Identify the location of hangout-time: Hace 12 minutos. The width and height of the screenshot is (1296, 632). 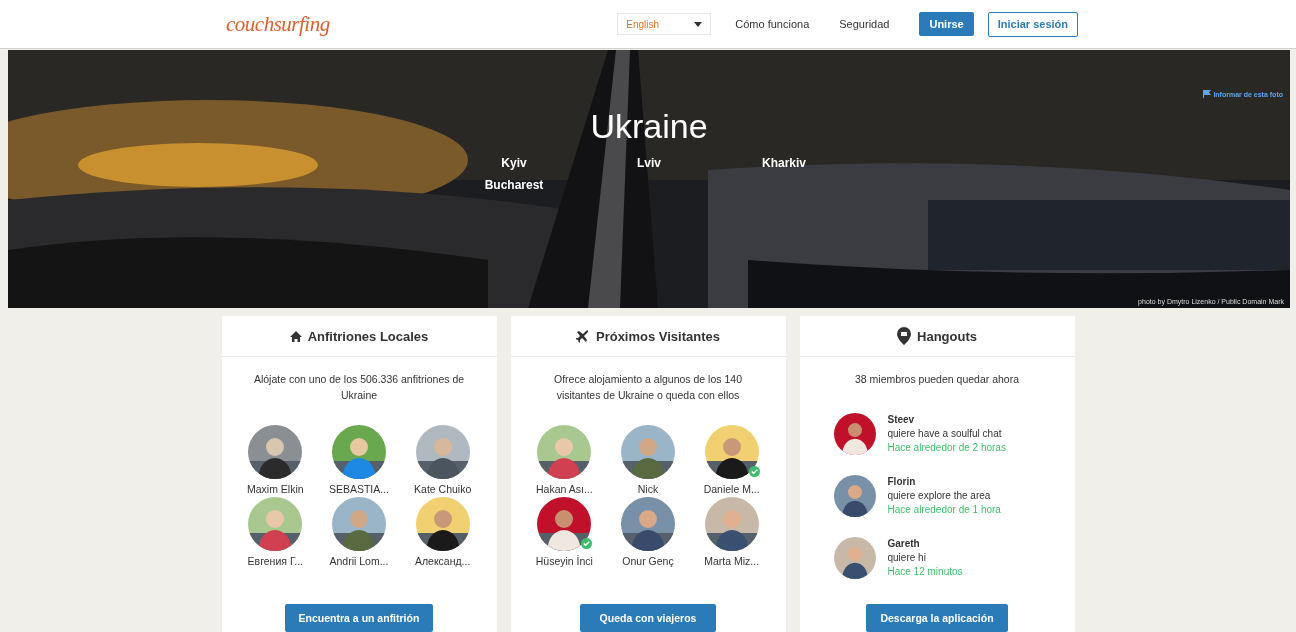
(925, 572).